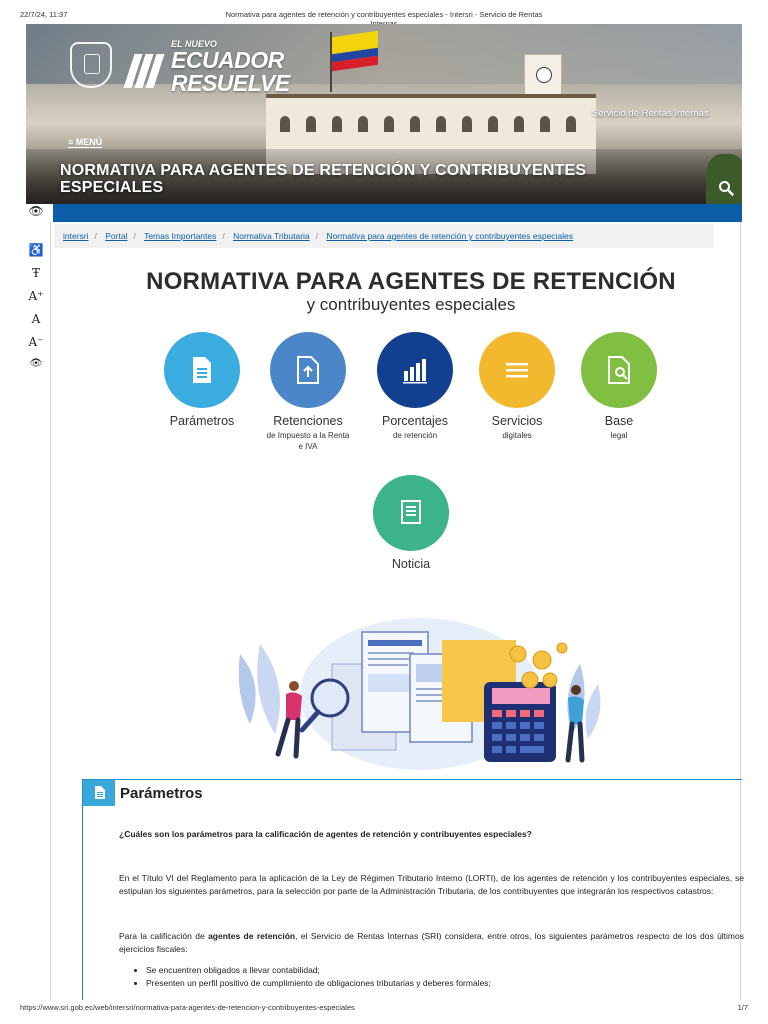  What do you see at coordinates (411, 564) in the screenshot?
I see `category-label: Noticia` at bounding box center [411, 564].